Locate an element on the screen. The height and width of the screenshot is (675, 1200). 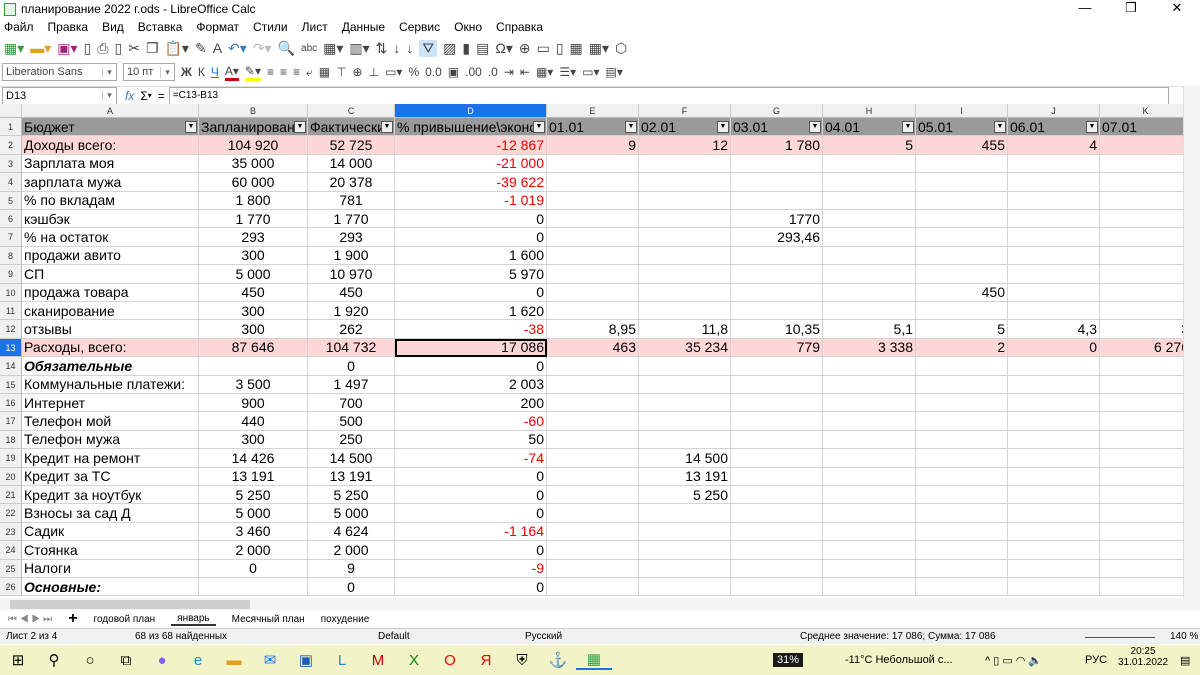
value-cell: 14 500 is located at coordinates (351, 458).